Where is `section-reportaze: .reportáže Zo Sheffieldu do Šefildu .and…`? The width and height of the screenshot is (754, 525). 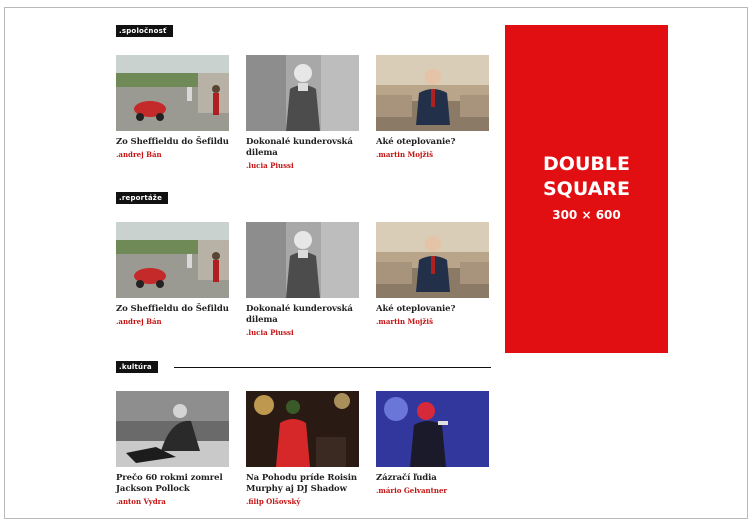
section-reportaze: .reportáže Zo Sheffieldu do Šefildu .and… is located at coordinates (303, 264).